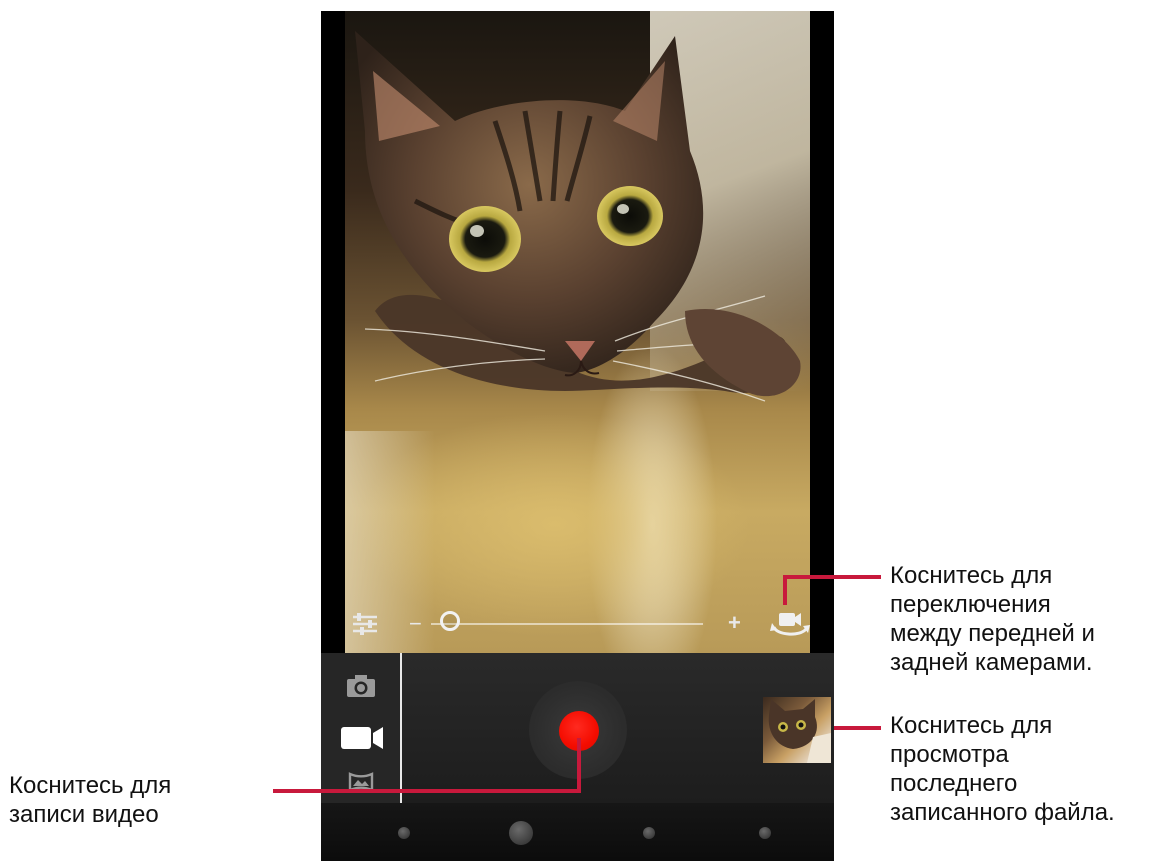 This screenshot has width=1161, height=861. I want to click on menu-dot-icon, so click(765, 833).